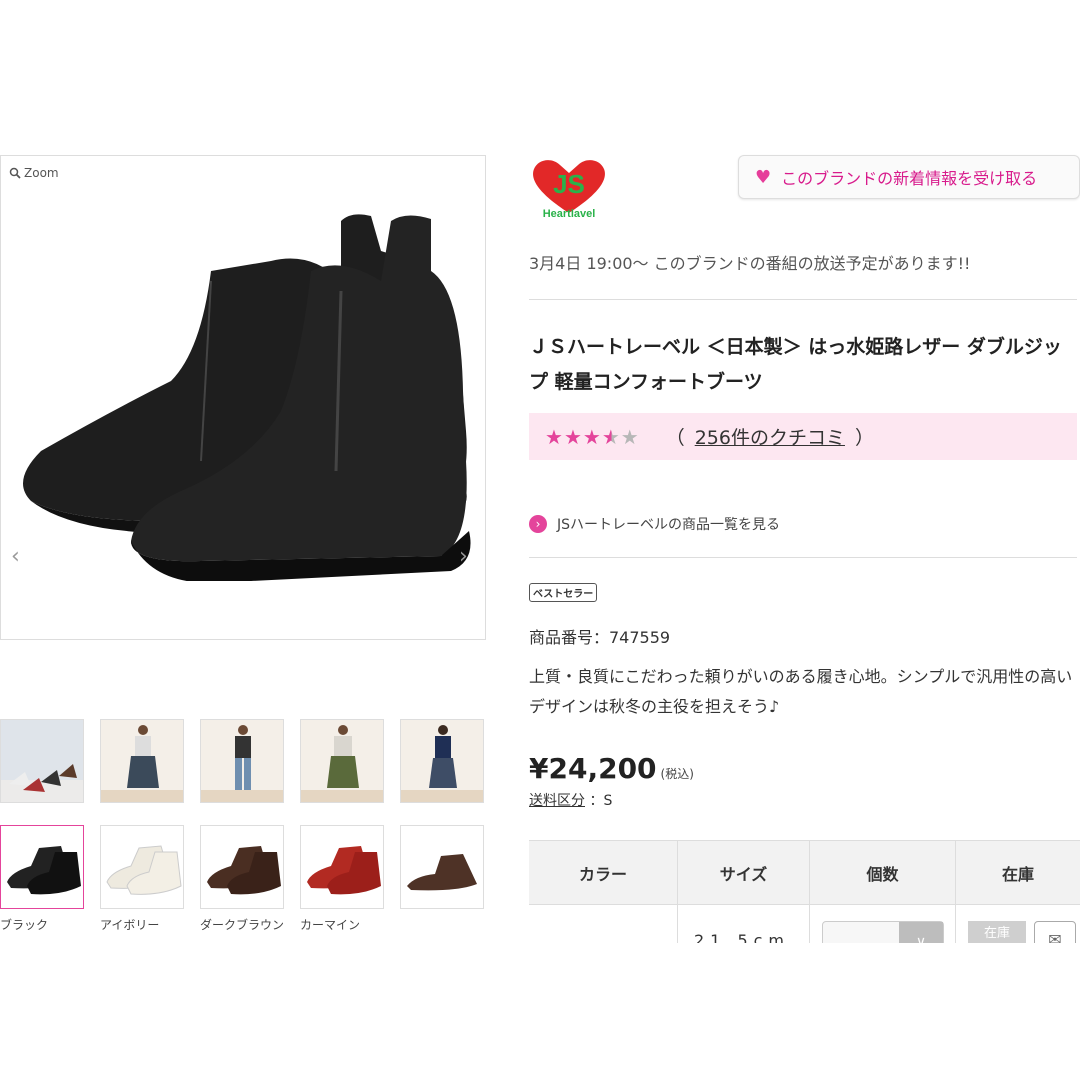 The image size is (1080, 1080). What do you see at coordinates (883, 932) in the screenshot?
I see `quantity-select: ∨` at bounding box center [883, 932].